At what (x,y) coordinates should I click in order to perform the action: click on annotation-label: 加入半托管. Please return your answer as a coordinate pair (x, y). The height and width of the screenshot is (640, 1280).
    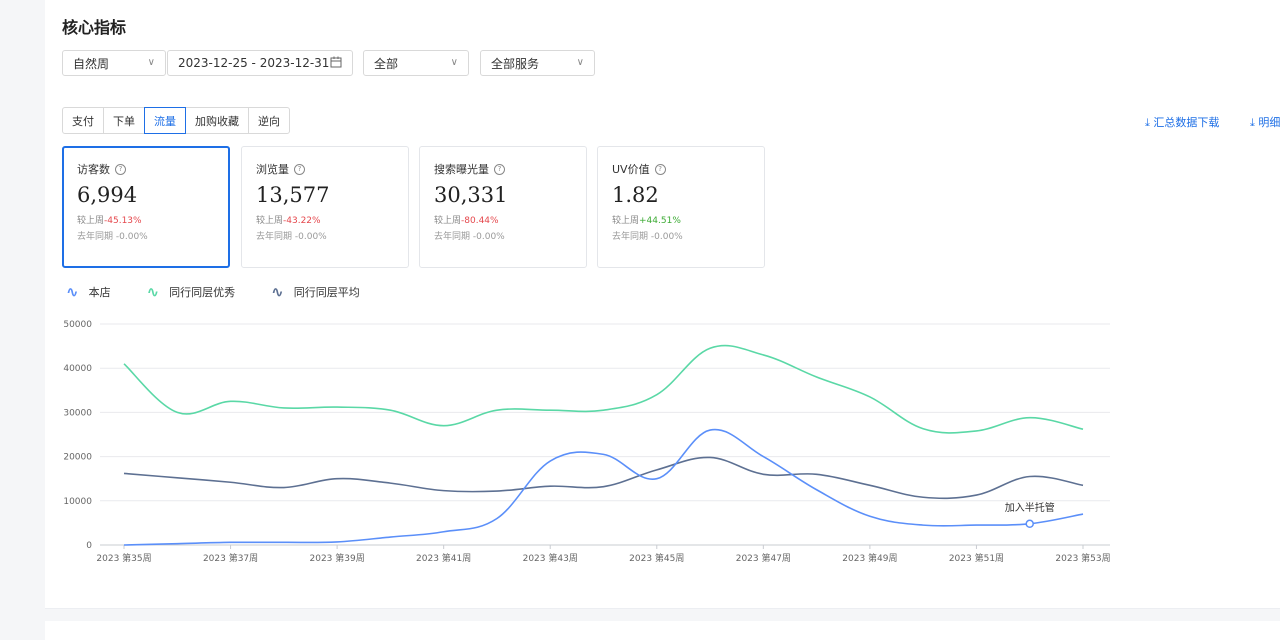
    Looking at the image, I should click on (1030, 507).